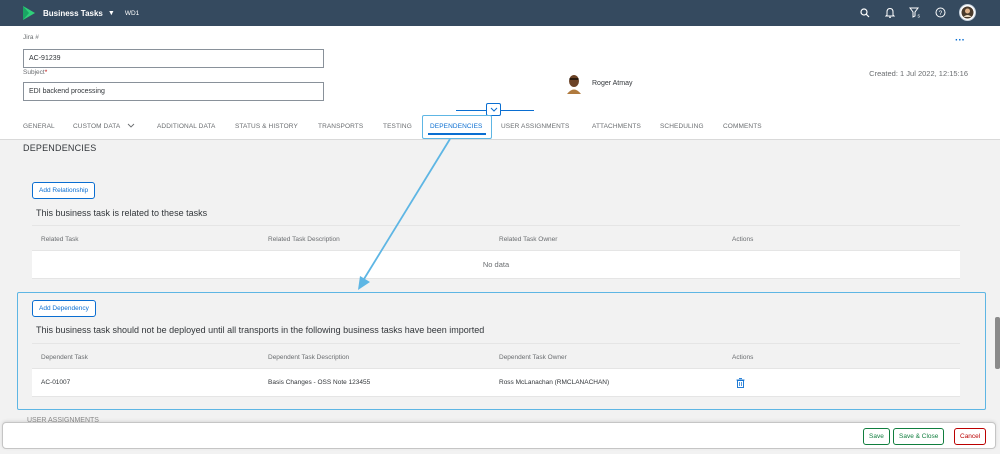 The width and height of the screenshot is (1000, 454). Describe the element at coordinates (404, 214) in the screenshot. I see `callout-arrow` at that location.